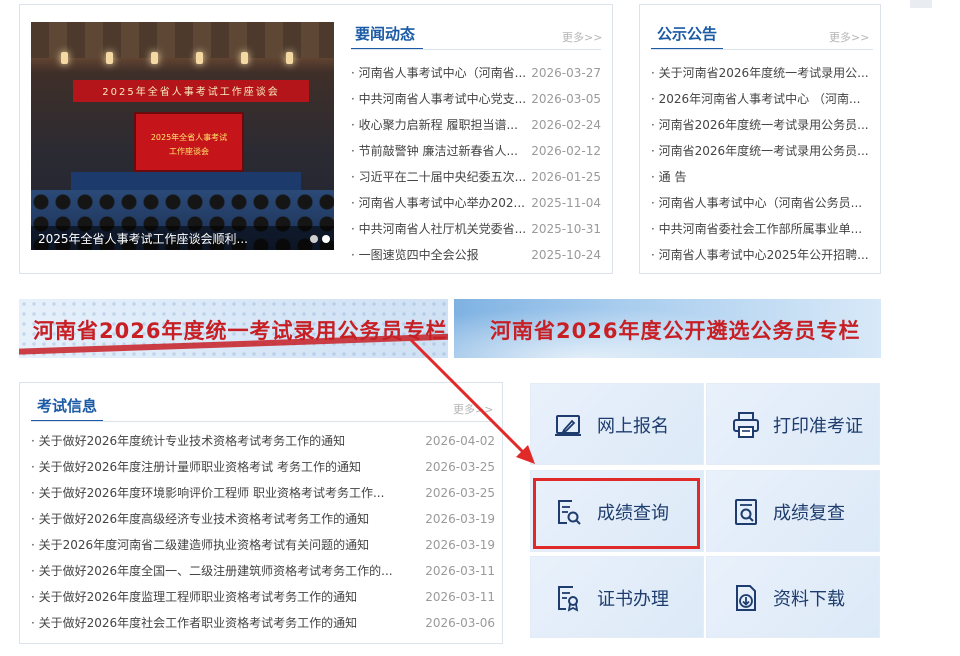  I want to click on exam-title-rule, so click(263, 421).